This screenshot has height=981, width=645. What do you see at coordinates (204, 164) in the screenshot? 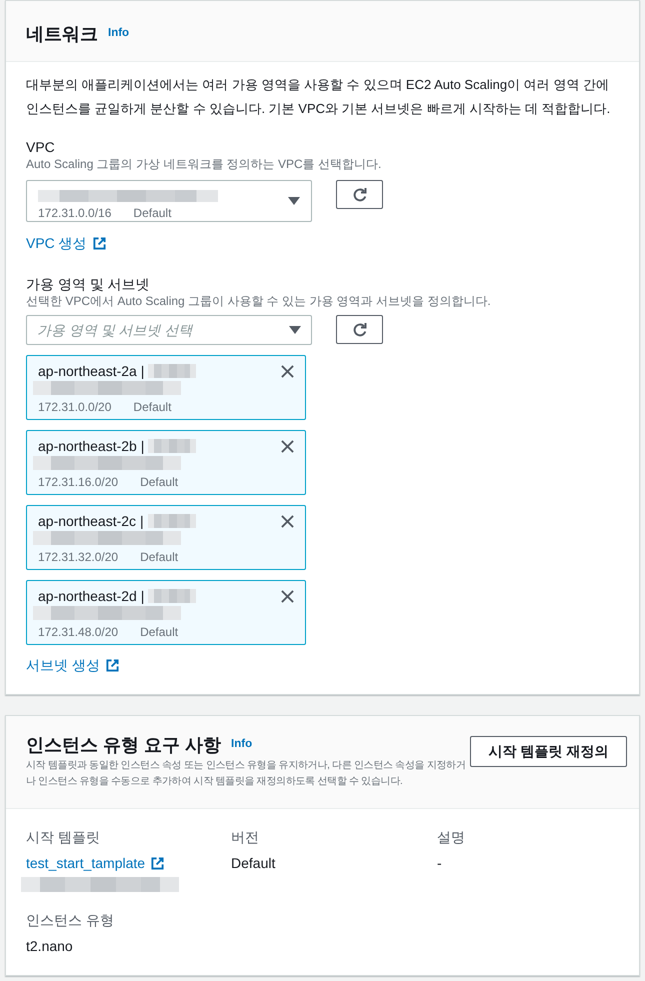
I see `field-description: Auto Scaling 그룹의 가상 네트워크를 정의하는 VPC를 선택합니다.` at bounding box center [204, 164].